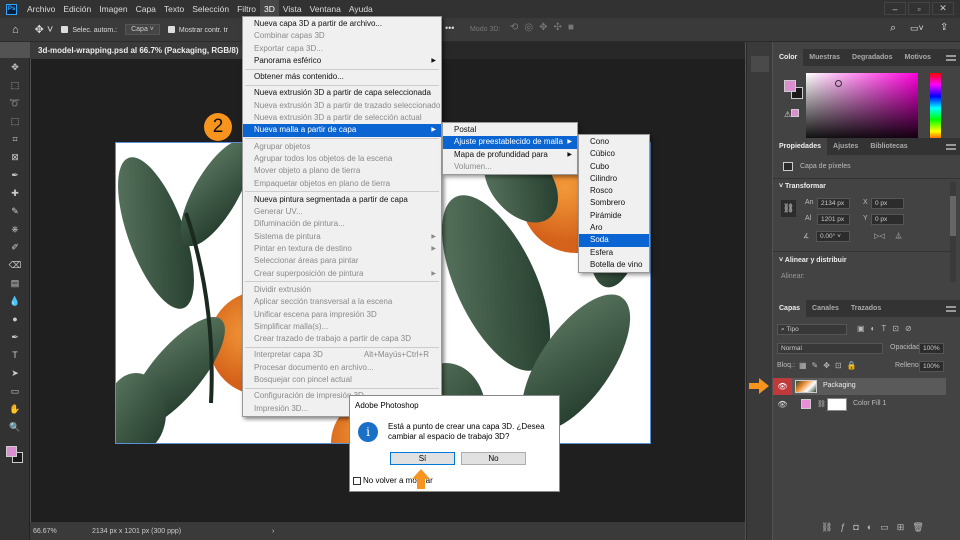  What do you see at coordinates (953, 232) in the screenshot?
I see `properties-scrollbar` at bounding box center [953, 232].